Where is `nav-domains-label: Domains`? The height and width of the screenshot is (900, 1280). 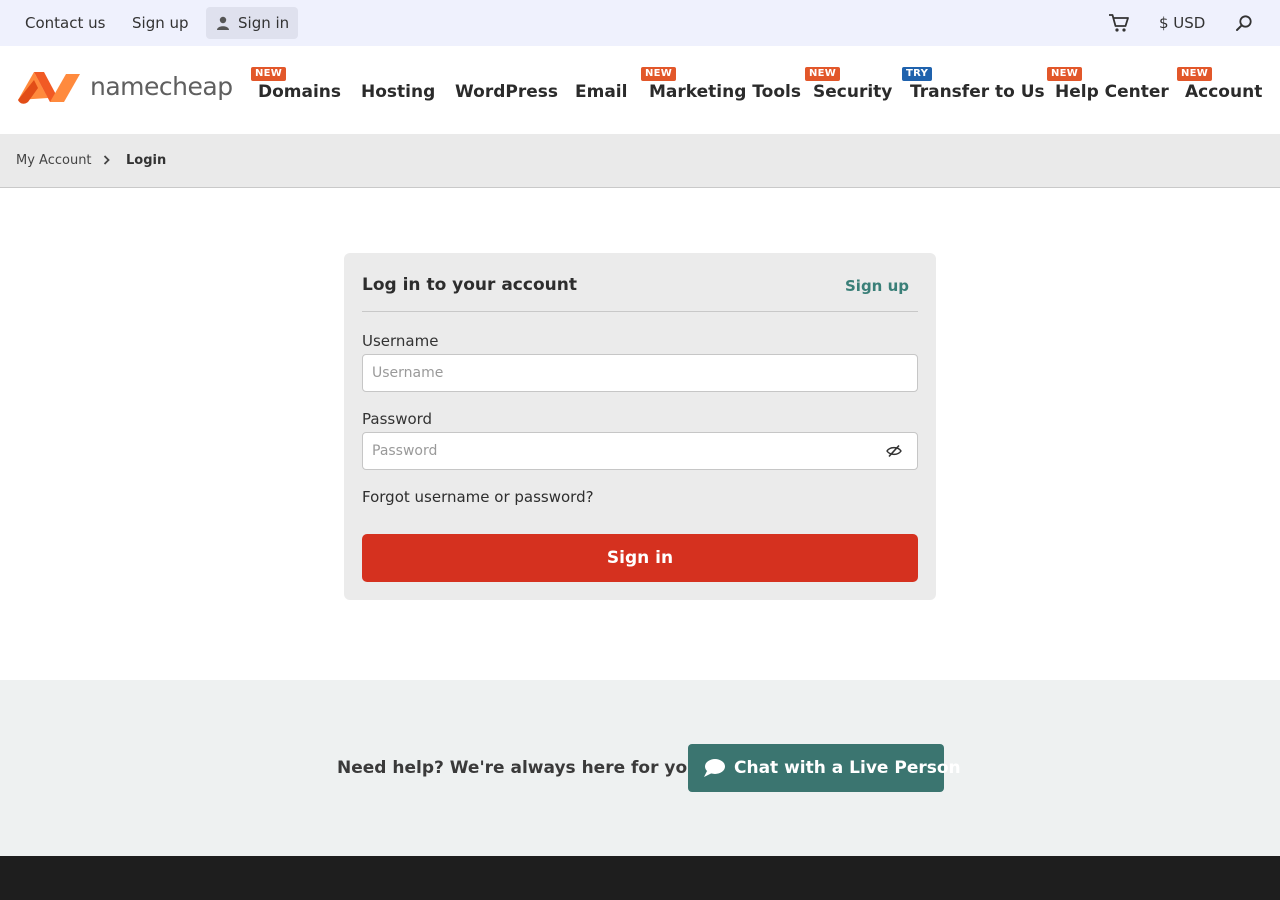
nav-domains-label: Domains is located at coordinates (300, 92).